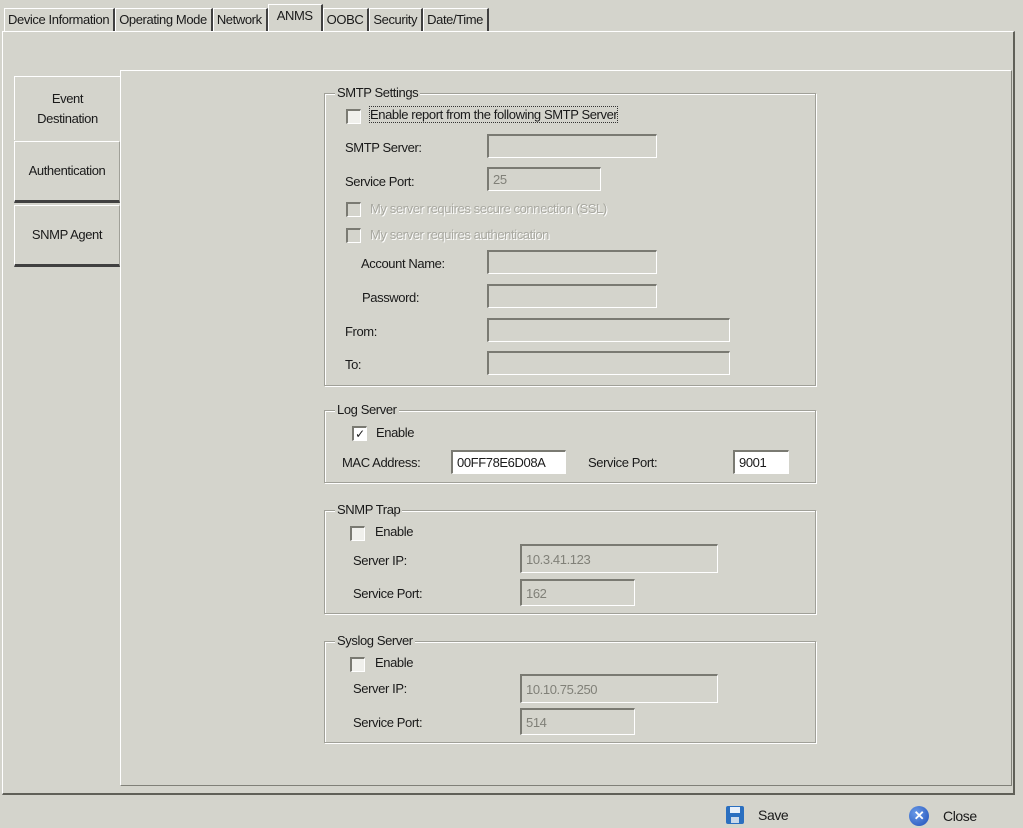 This screenshot has height=828, width=1023. What do you see at coordinates (353, 235) in the screenshot?
I see `auth-checkbox` at bounding box center [353, 235].